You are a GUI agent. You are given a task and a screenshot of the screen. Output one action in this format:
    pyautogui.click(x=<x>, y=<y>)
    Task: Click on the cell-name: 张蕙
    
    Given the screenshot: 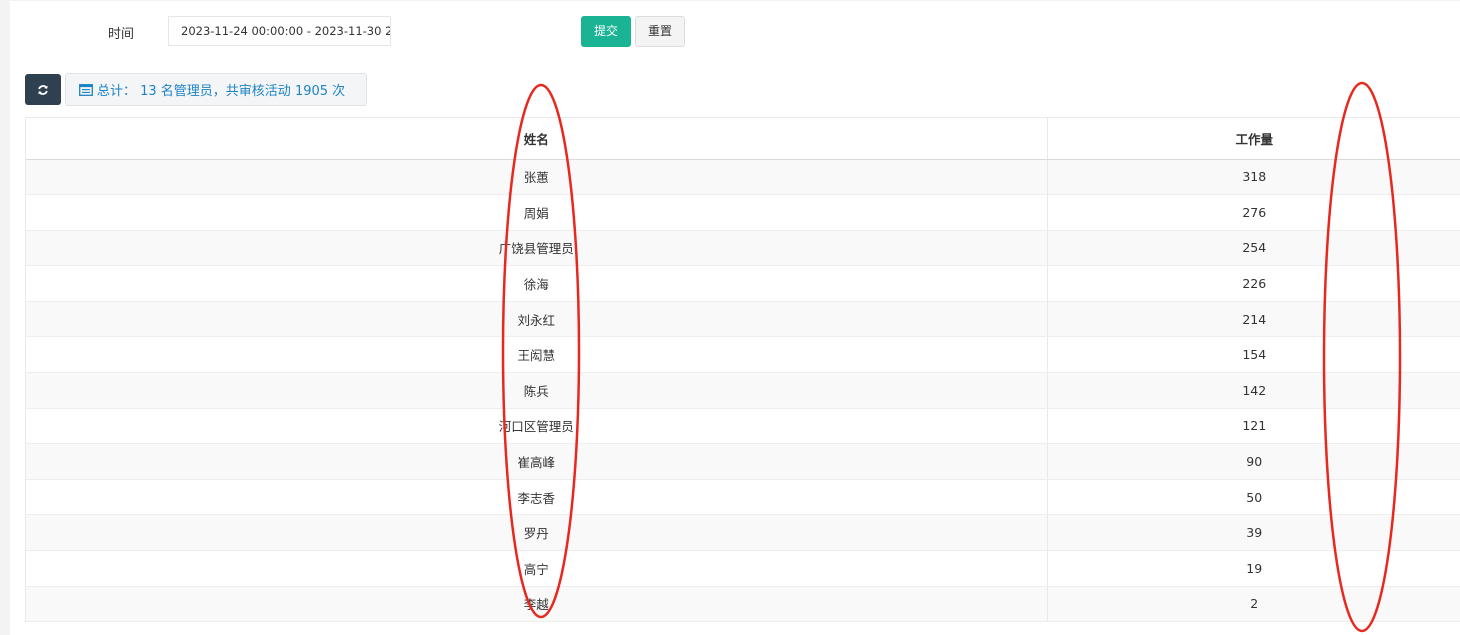 What is the action you would take?
    pyautogui.click(x=537, y=177)
    